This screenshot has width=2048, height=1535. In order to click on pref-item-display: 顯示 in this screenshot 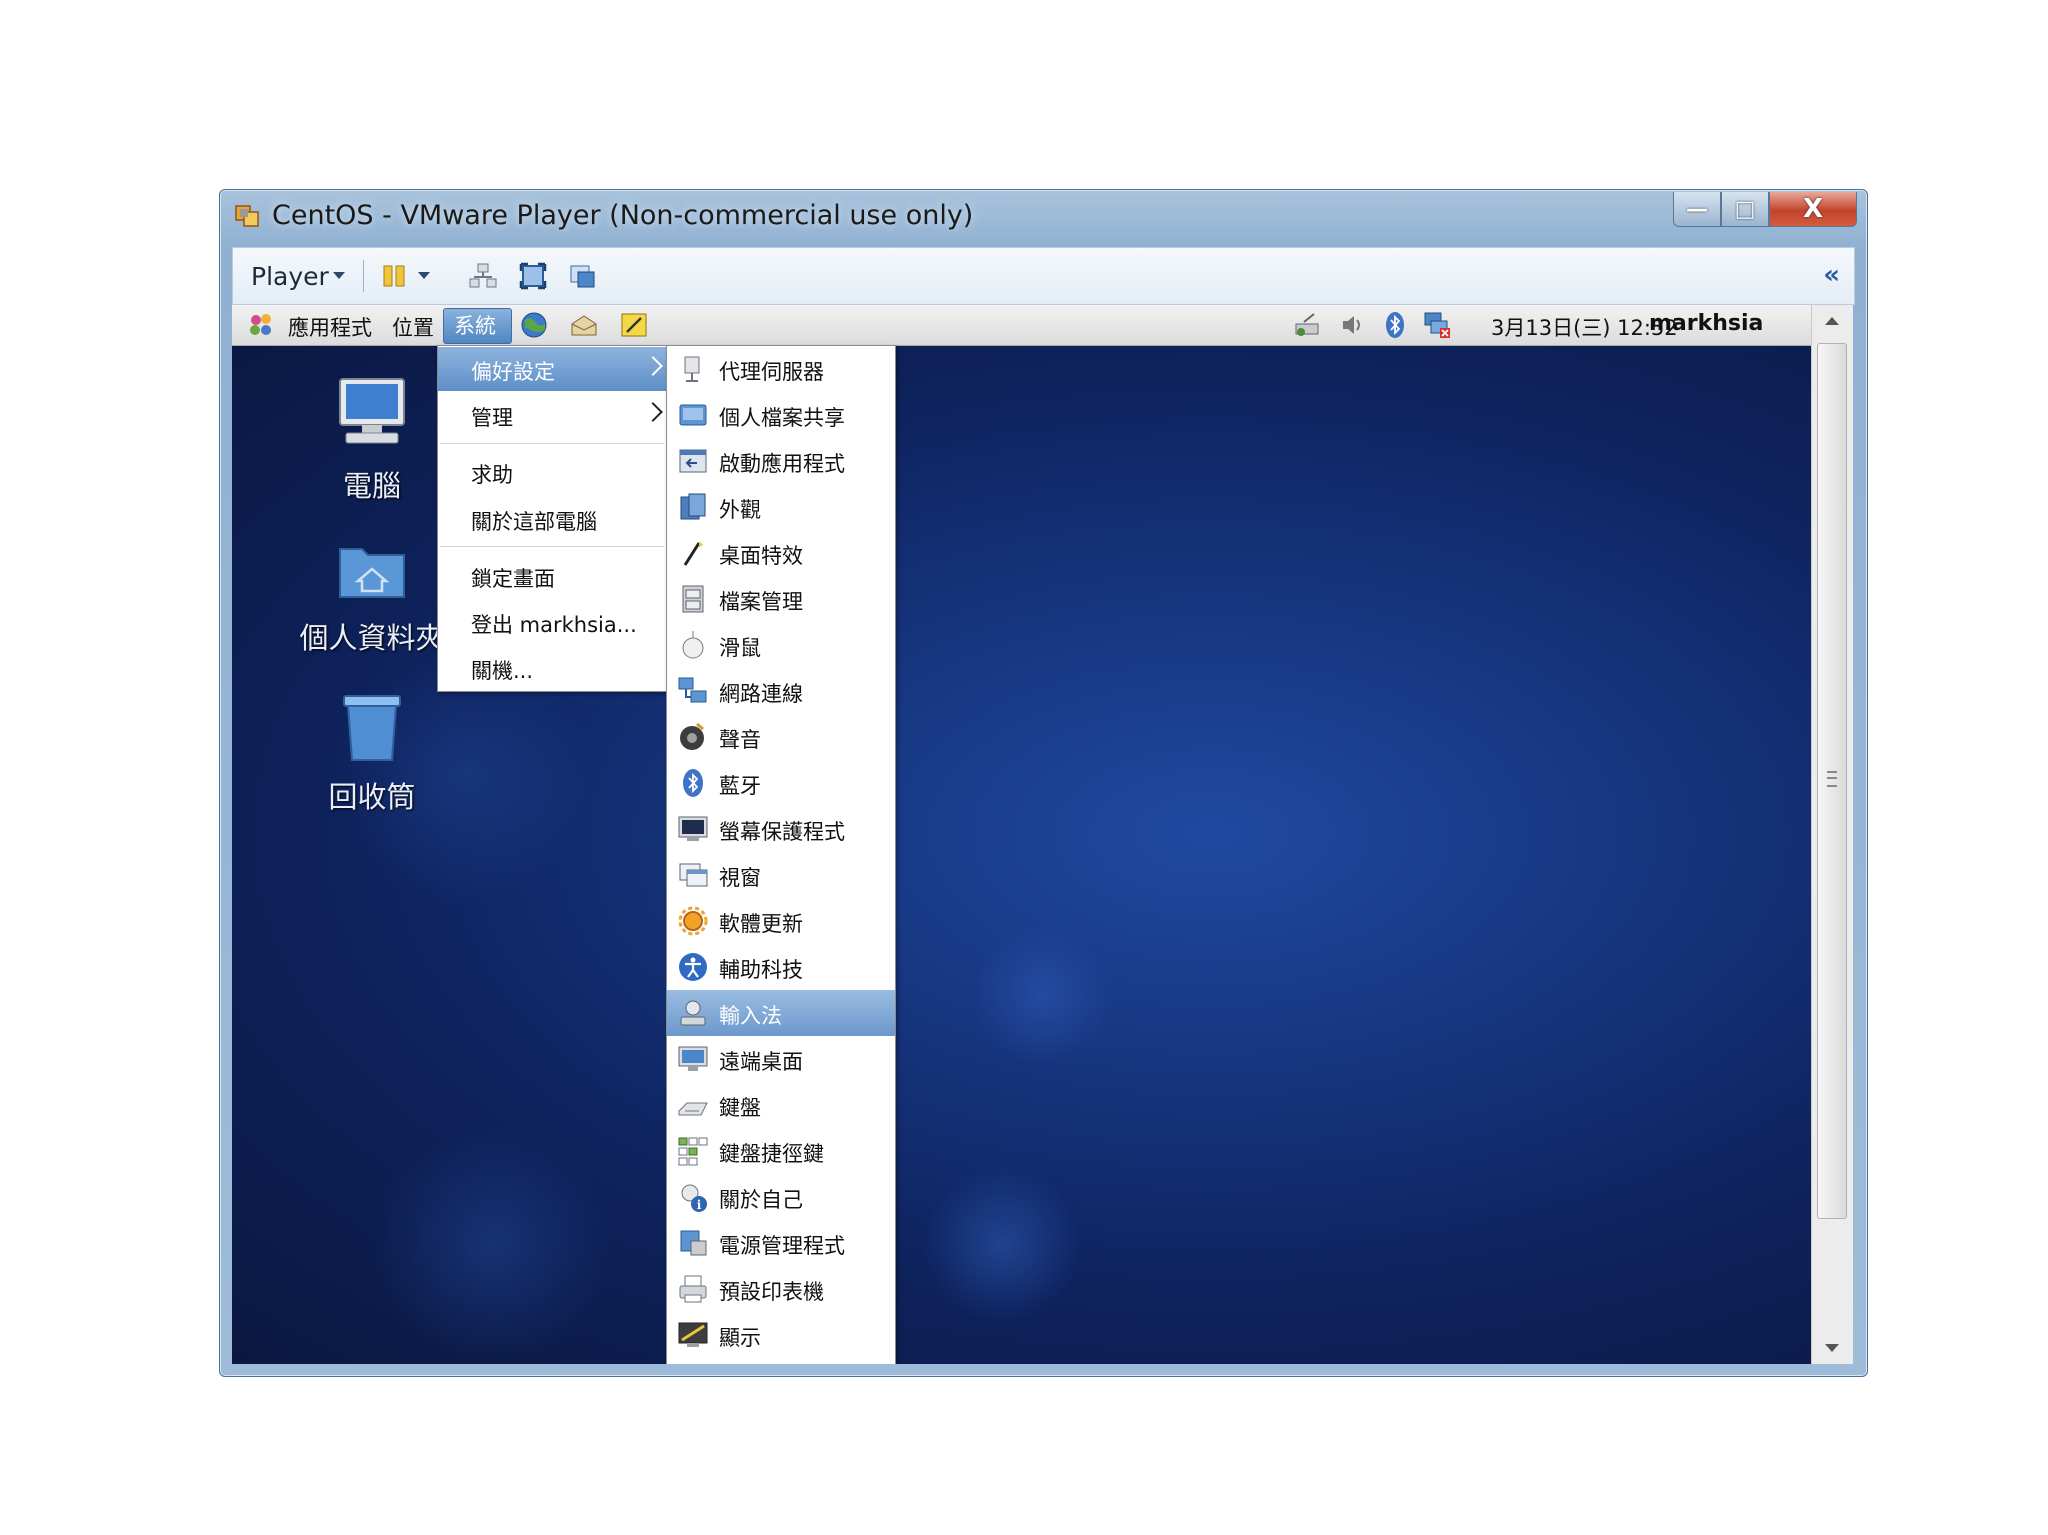, I will do `click(781, 1335)`.